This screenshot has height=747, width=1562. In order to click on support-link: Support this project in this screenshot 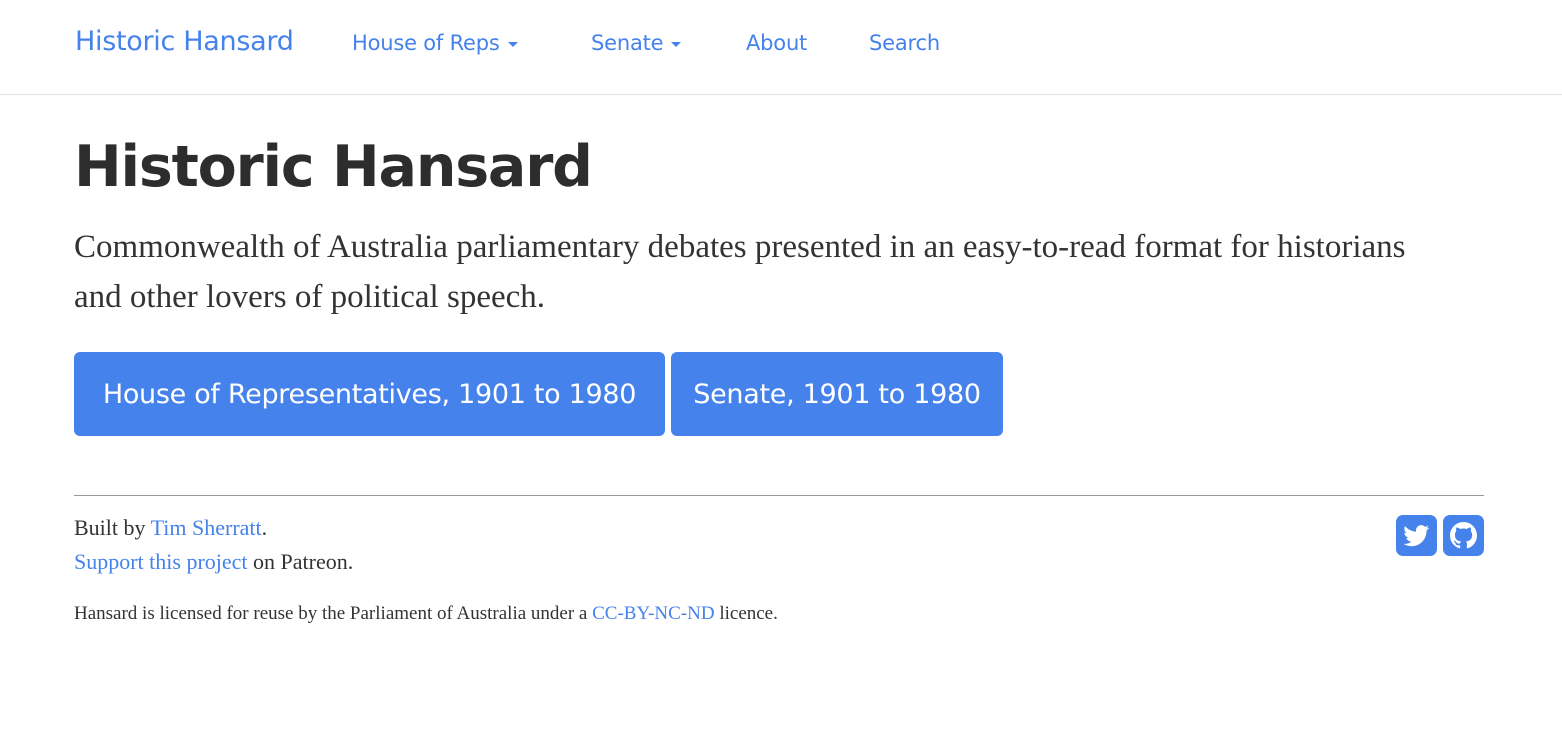, I will do `click(161, 561)`.